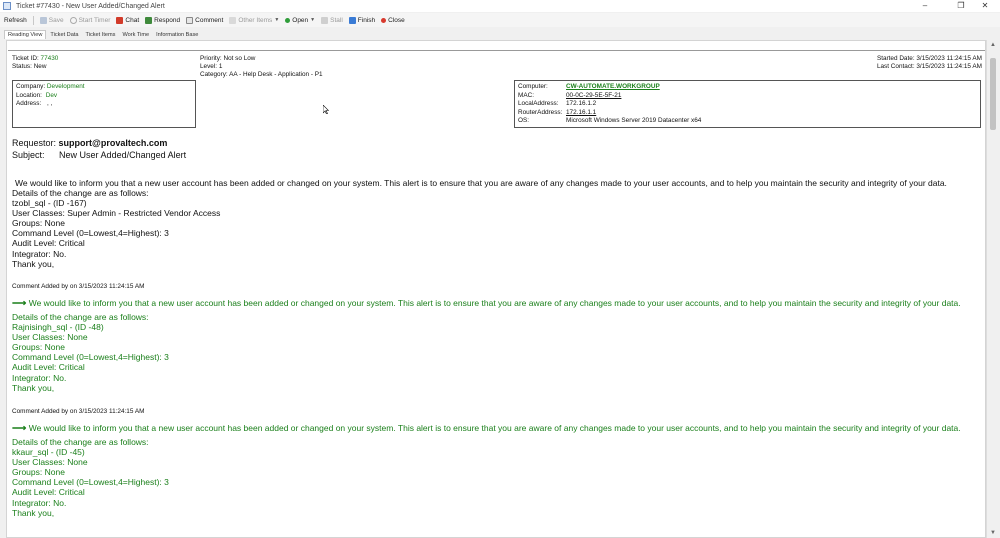 The image size is (1000, 538). I want to click on tab-information-base: Information Base, so click(177, 35).